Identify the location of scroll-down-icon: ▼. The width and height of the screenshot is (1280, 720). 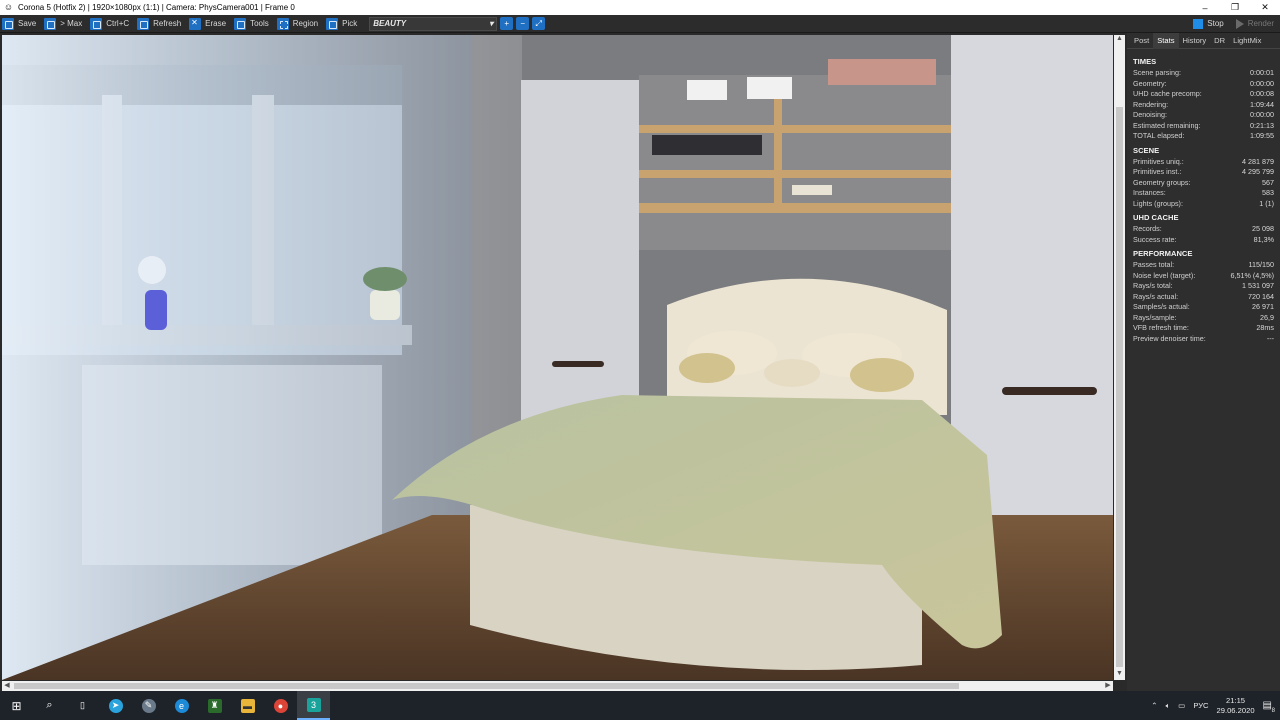
(1119, 675).